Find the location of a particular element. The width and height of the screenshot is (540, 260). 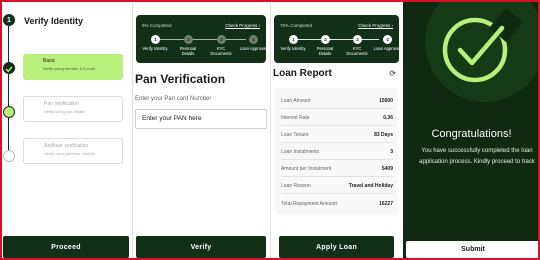

row-value: 5409 is located at coordinates (387, 169).